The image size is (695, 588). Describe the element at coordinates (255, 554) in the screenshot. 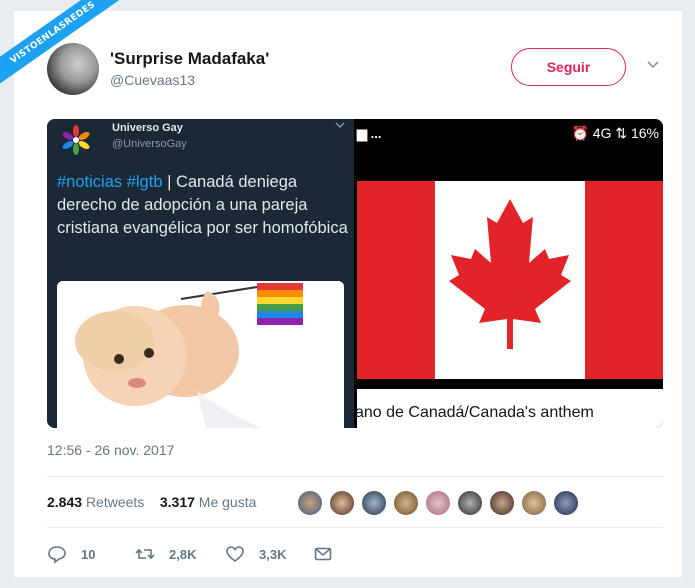

I see `like-button: 3,3K` at that location.